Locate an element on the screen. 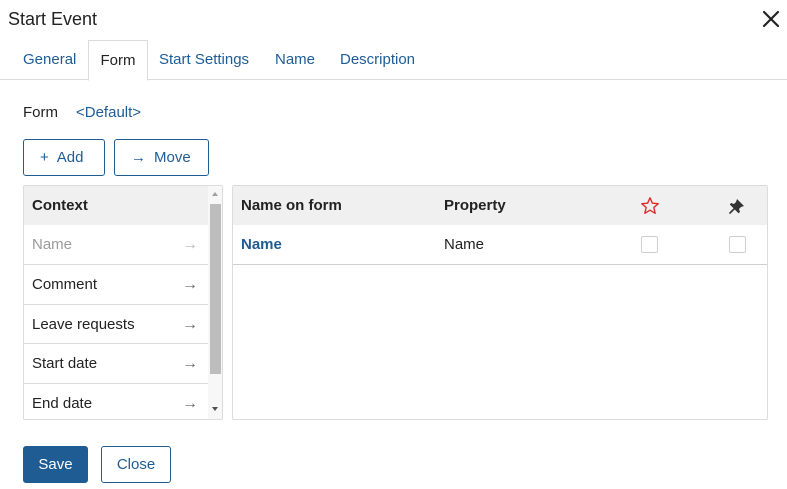 This screenshot has height=489, width=787. save-button: Save is located at coordinates (55, 464).